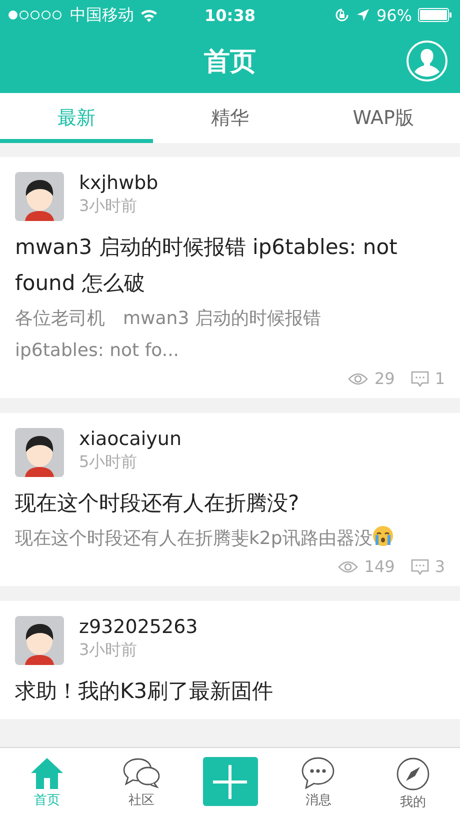 This screenshot has height=818, width=460. What do you see at coordinates (435, 15) in the screenshot?
I see `battery-icon` at bounding box center [435, 15].